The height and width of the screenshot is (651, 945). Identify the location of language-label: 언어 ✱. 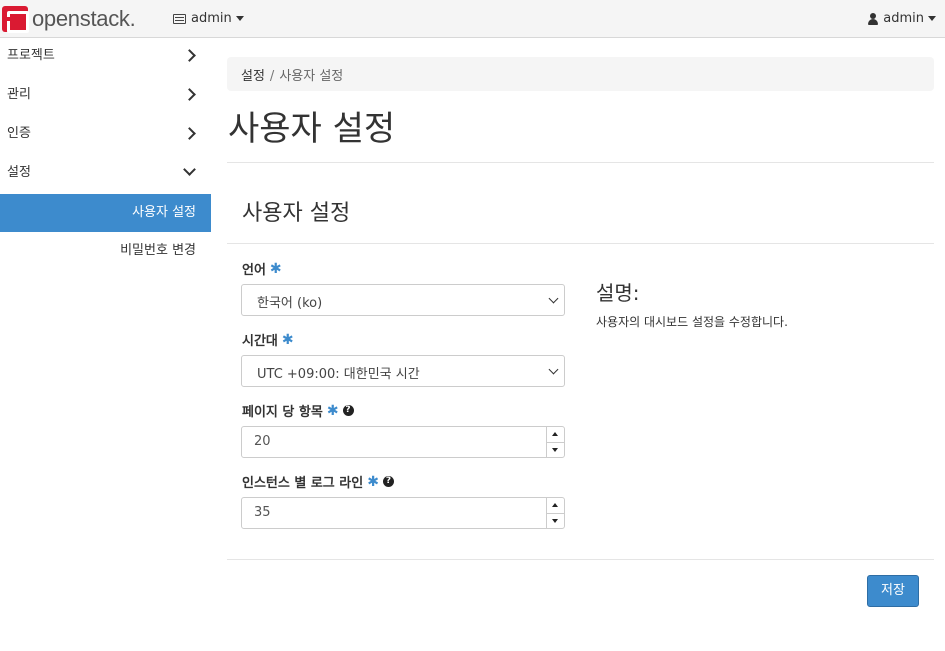
(262, 269).